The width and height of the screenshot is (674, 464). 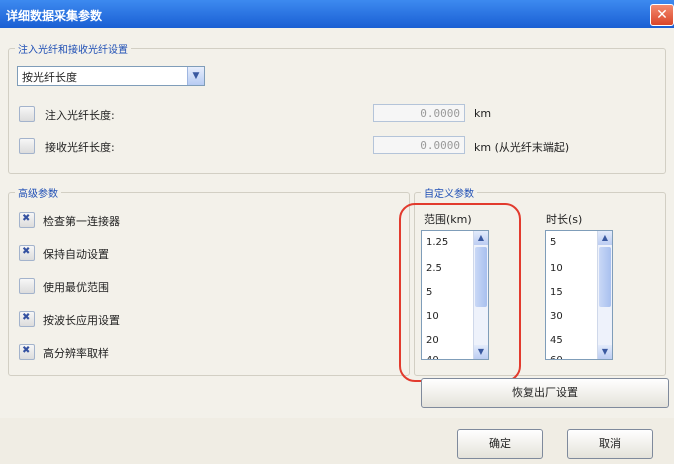 I want to click on apply-by-wavelength-label: 按波长应用设置, so click(x=81, y=320).